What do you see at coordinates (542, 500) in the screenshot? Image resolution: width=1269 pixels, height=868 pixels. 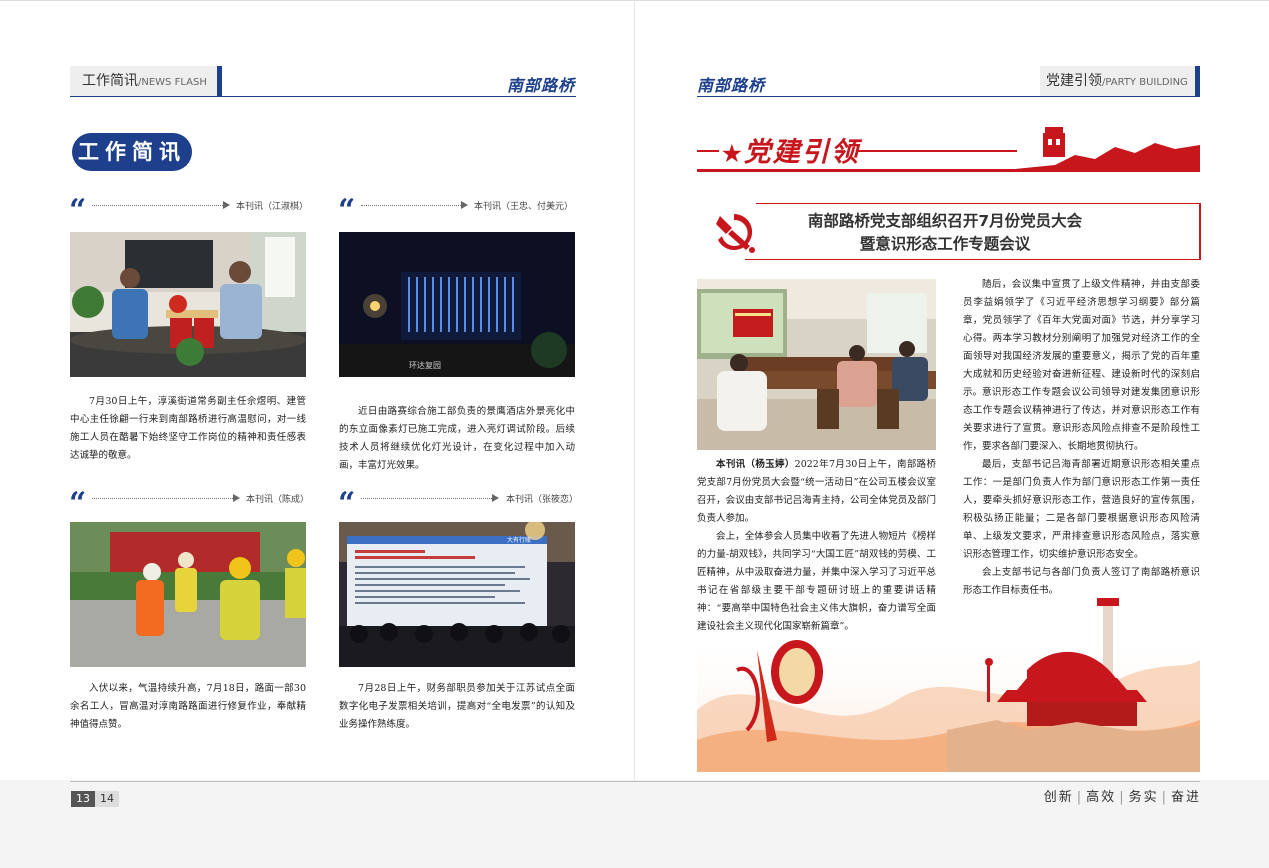 I see `news-byline: 本刊讯（张筱恋）` at bounding box center [542, 500].